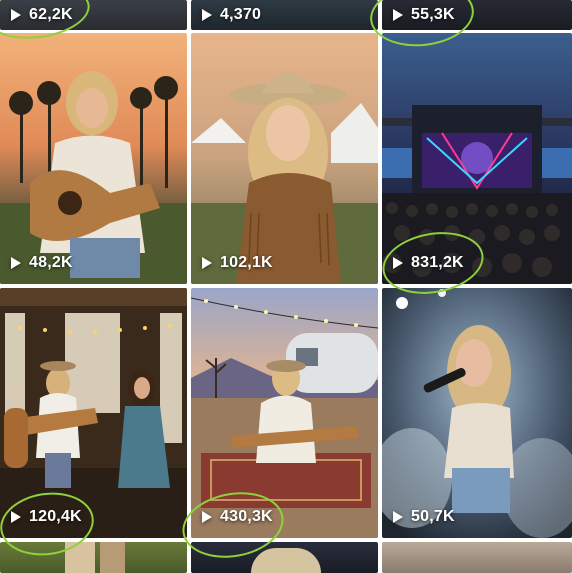  What do you see at coordinates (477, 15) in the screenshot?
I see `video-thumbnail: 55,3K` at bounding box center [477, 15].